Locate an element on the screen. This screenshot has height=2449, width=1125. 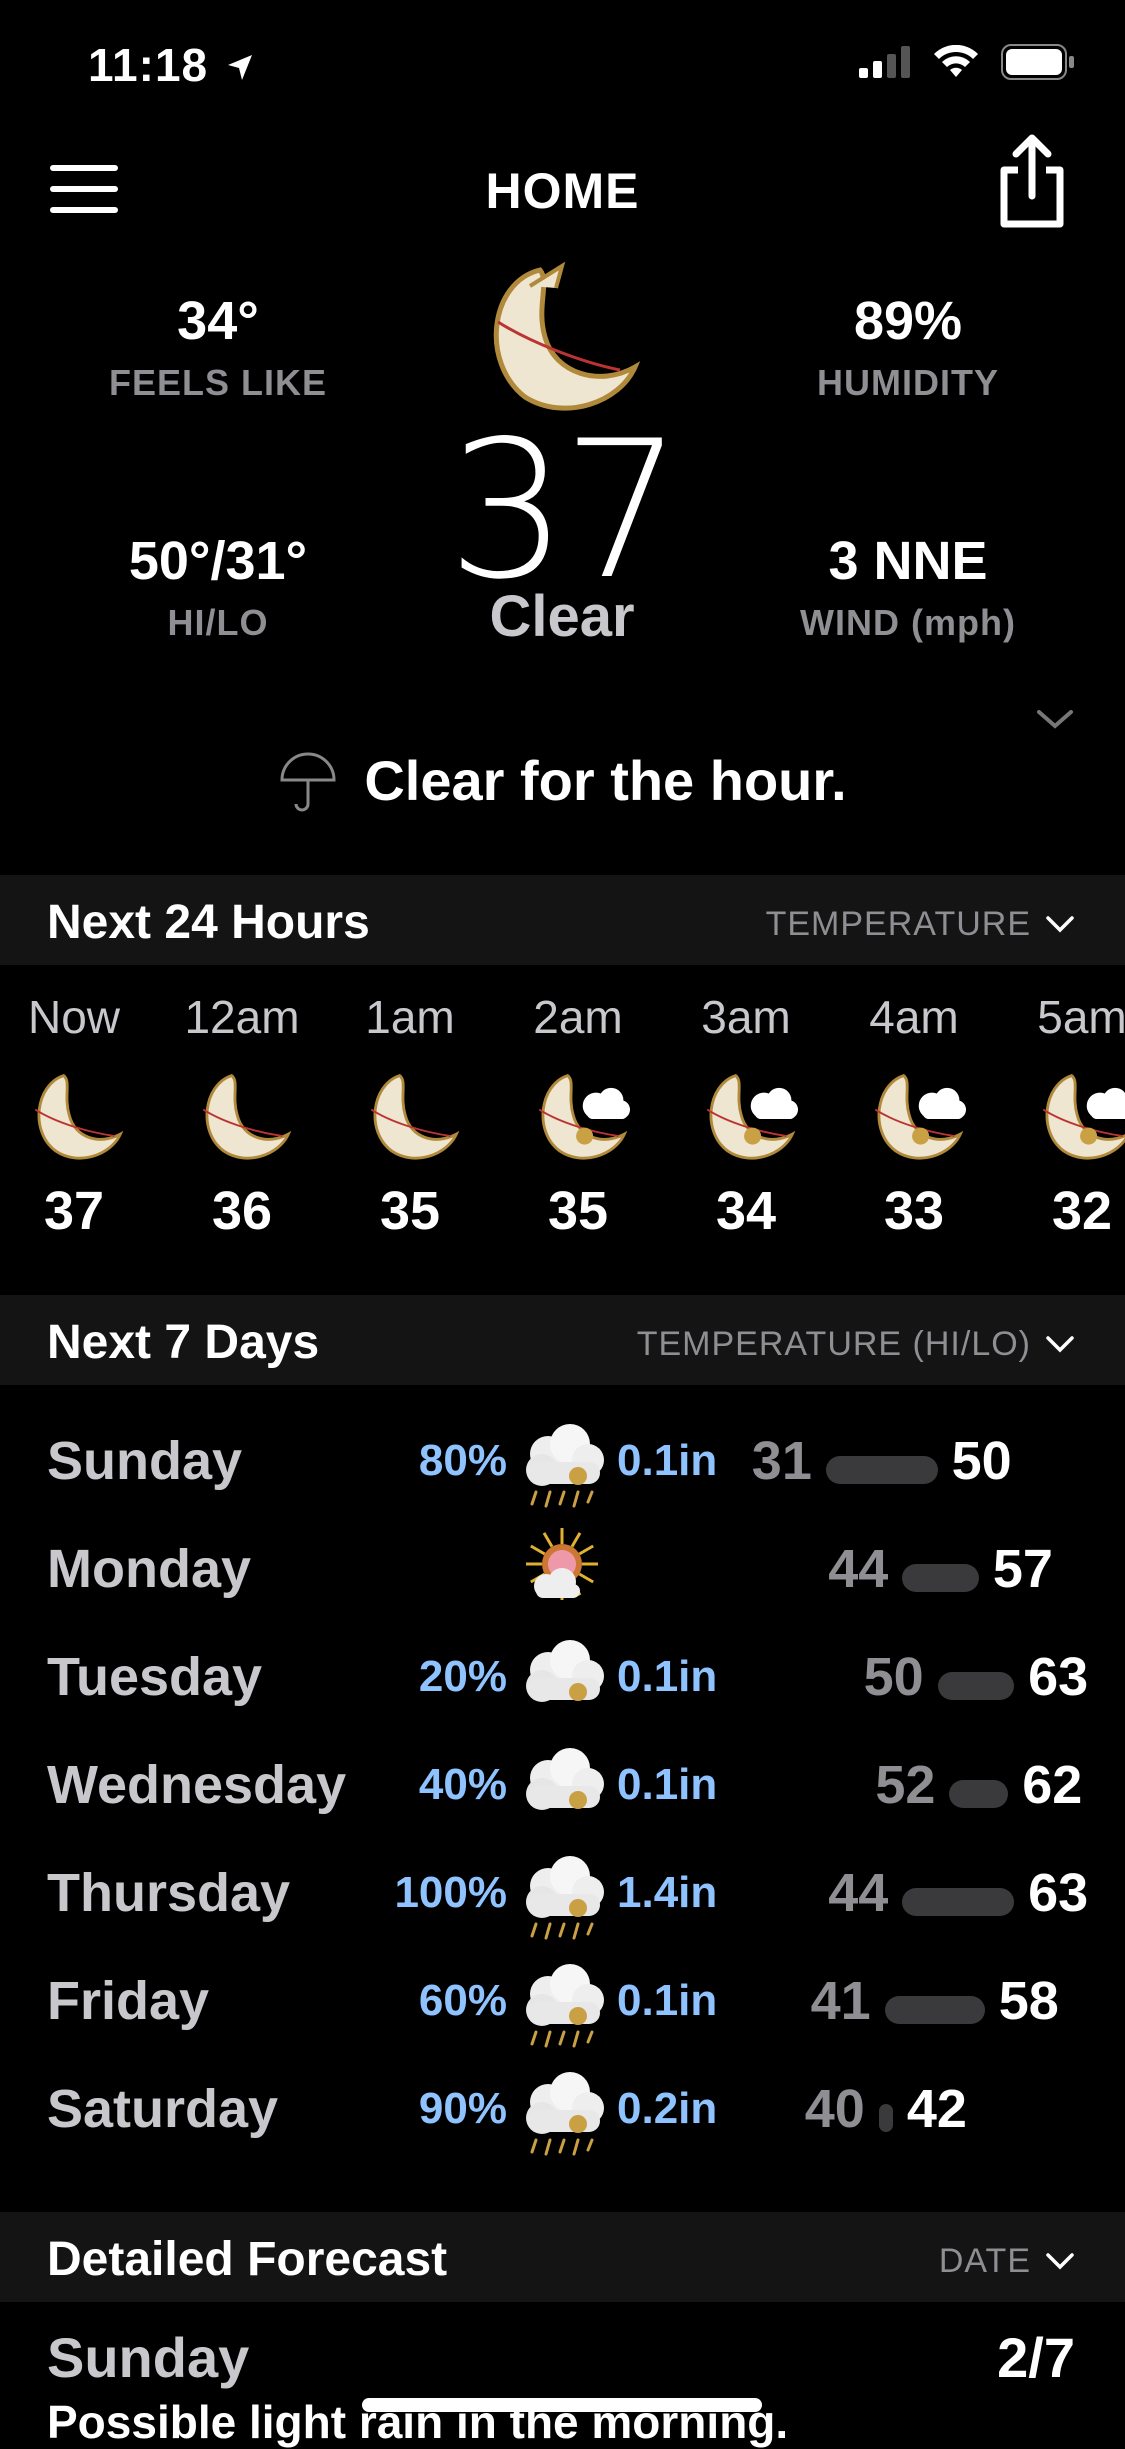
humidity-label: HUMIDITY is located at coordinates (908, 382).